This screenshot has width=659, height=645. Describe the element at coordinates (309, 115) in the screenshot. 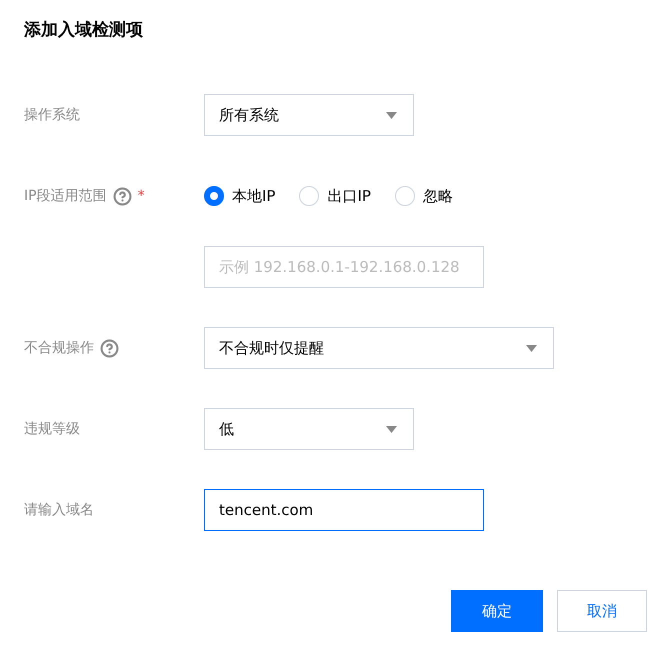

I see `dropdown: 所有系统` at that location.